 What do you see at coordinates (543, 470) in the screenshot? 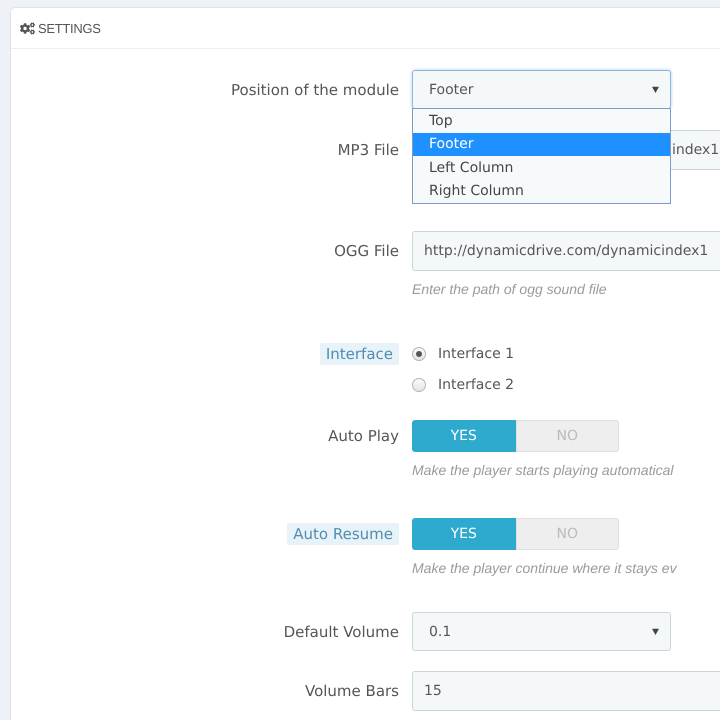
I see `help-text: Make the player starts playing automatical` at bounding box center [543, 470].